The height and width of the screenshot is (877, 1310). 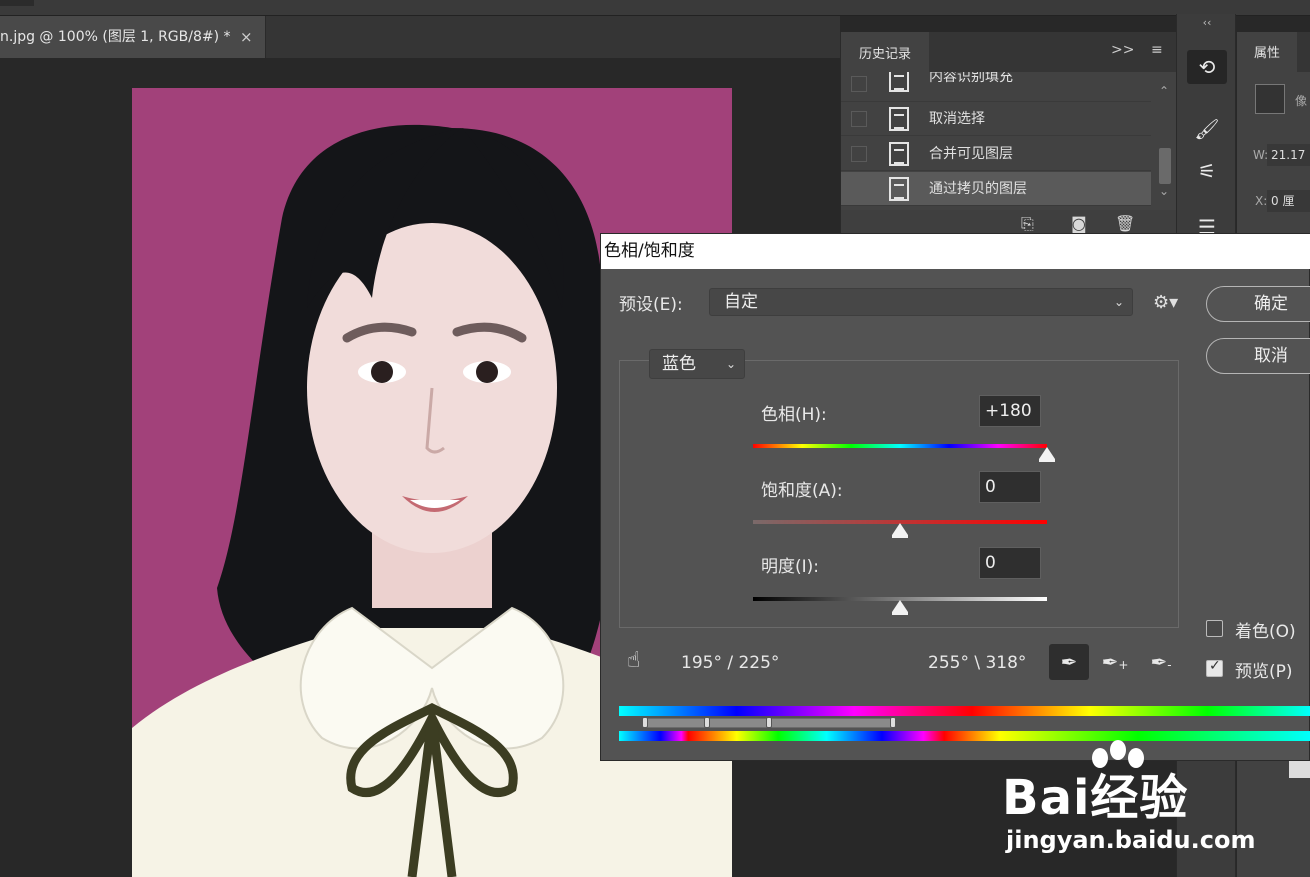 I want to click on scroll-thumb, so click(x=1165, y=166).